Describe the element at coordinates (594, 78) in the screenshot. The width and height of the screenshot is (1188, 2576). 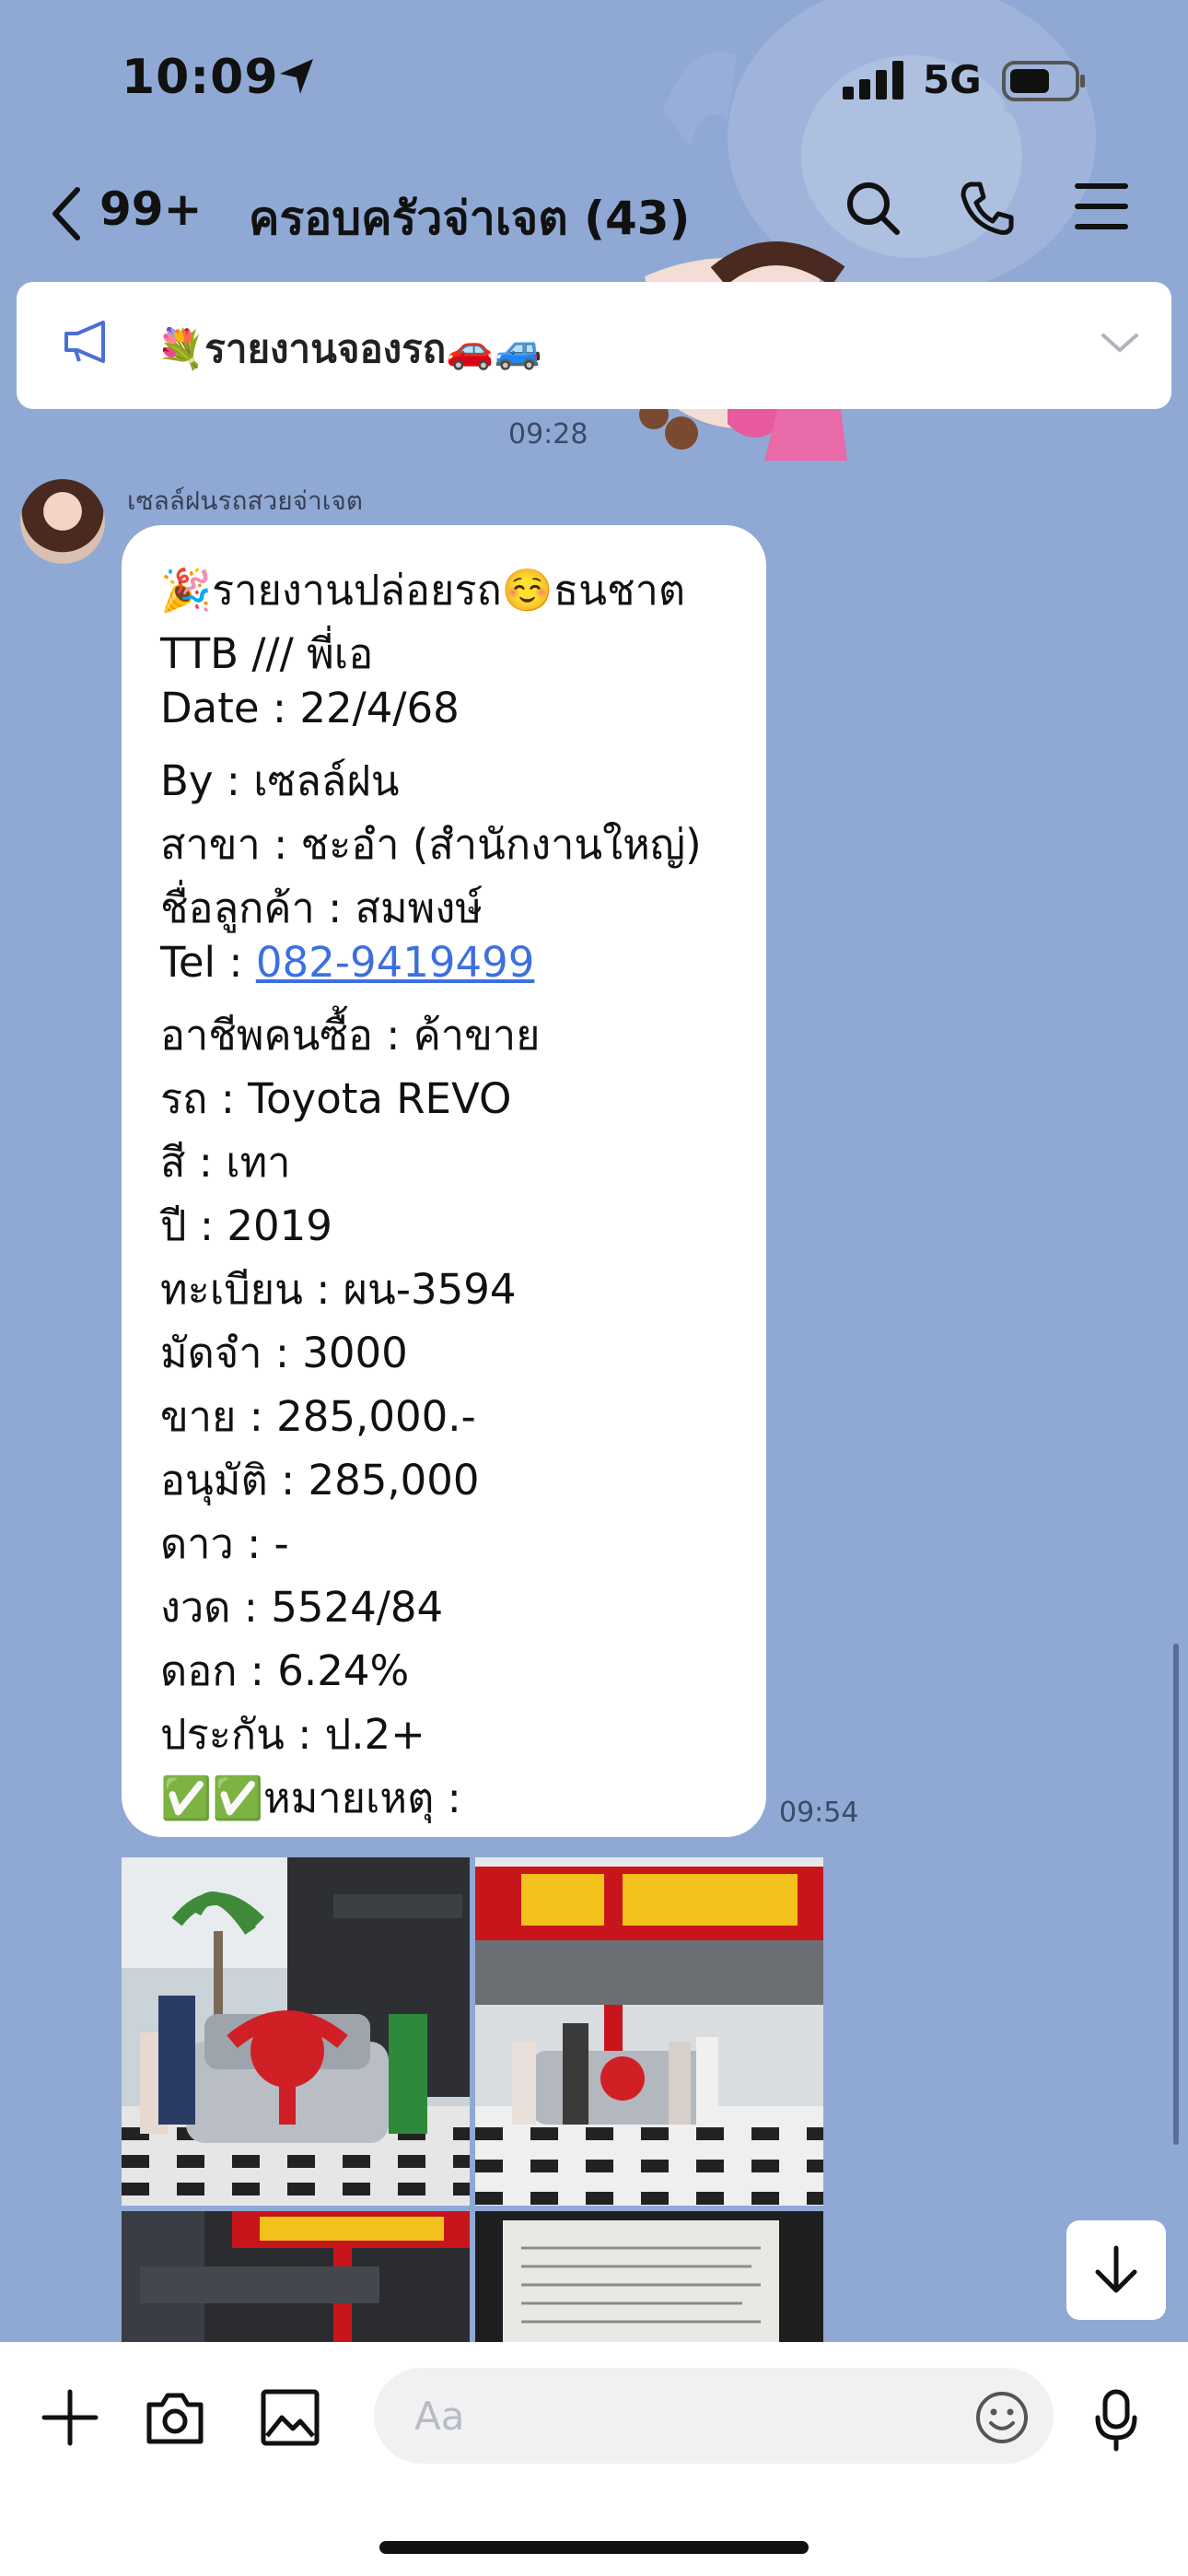
I see `status-bar: 10:09 5G` at that location.